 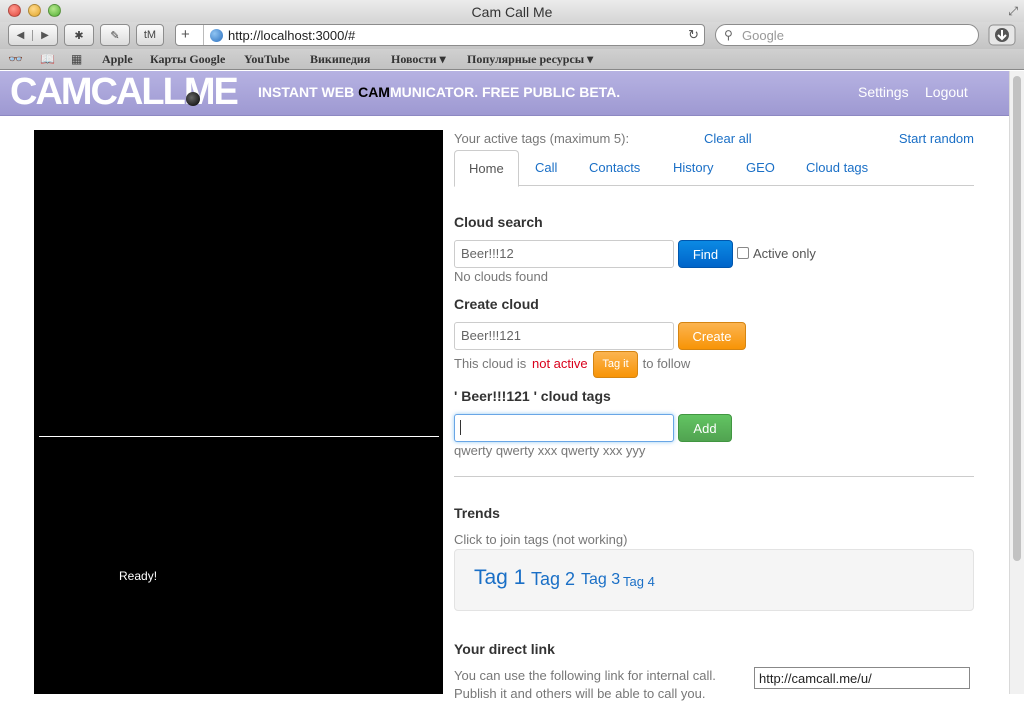 I want to click on pencil-icon: ✎, so click(x=115, y=35).